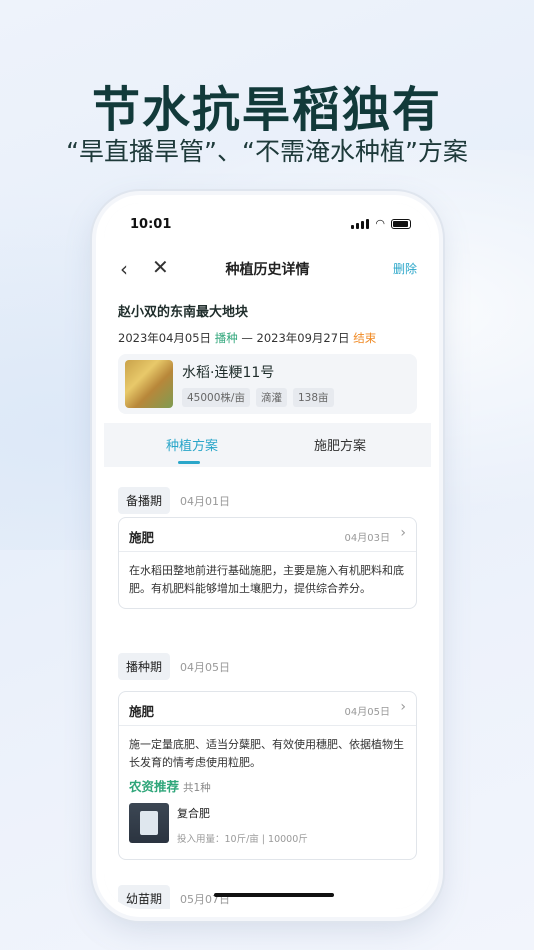 The image size is (534, 950). I want to click on planting-period: 2023年04月05日 播种 — 2023年09月27日 结束, so click(267, 338).